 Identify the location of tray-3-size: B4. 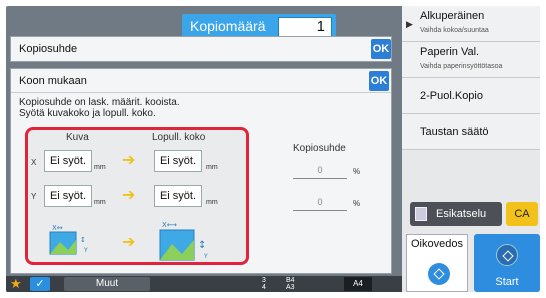
(290, 280).